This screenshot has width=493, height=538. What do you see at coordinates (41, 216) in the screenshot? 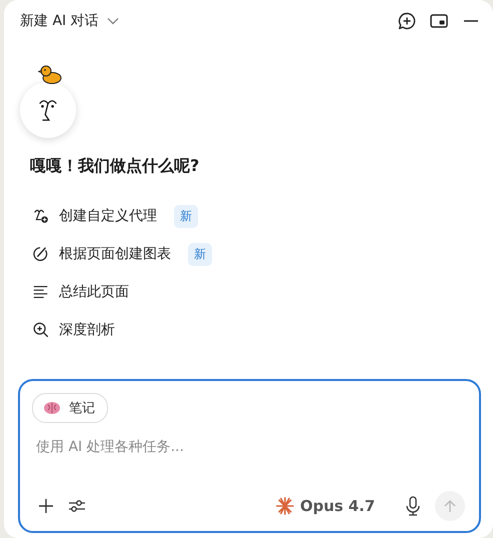
I see `agent-plus-icon` at bounding box center [41, 216].